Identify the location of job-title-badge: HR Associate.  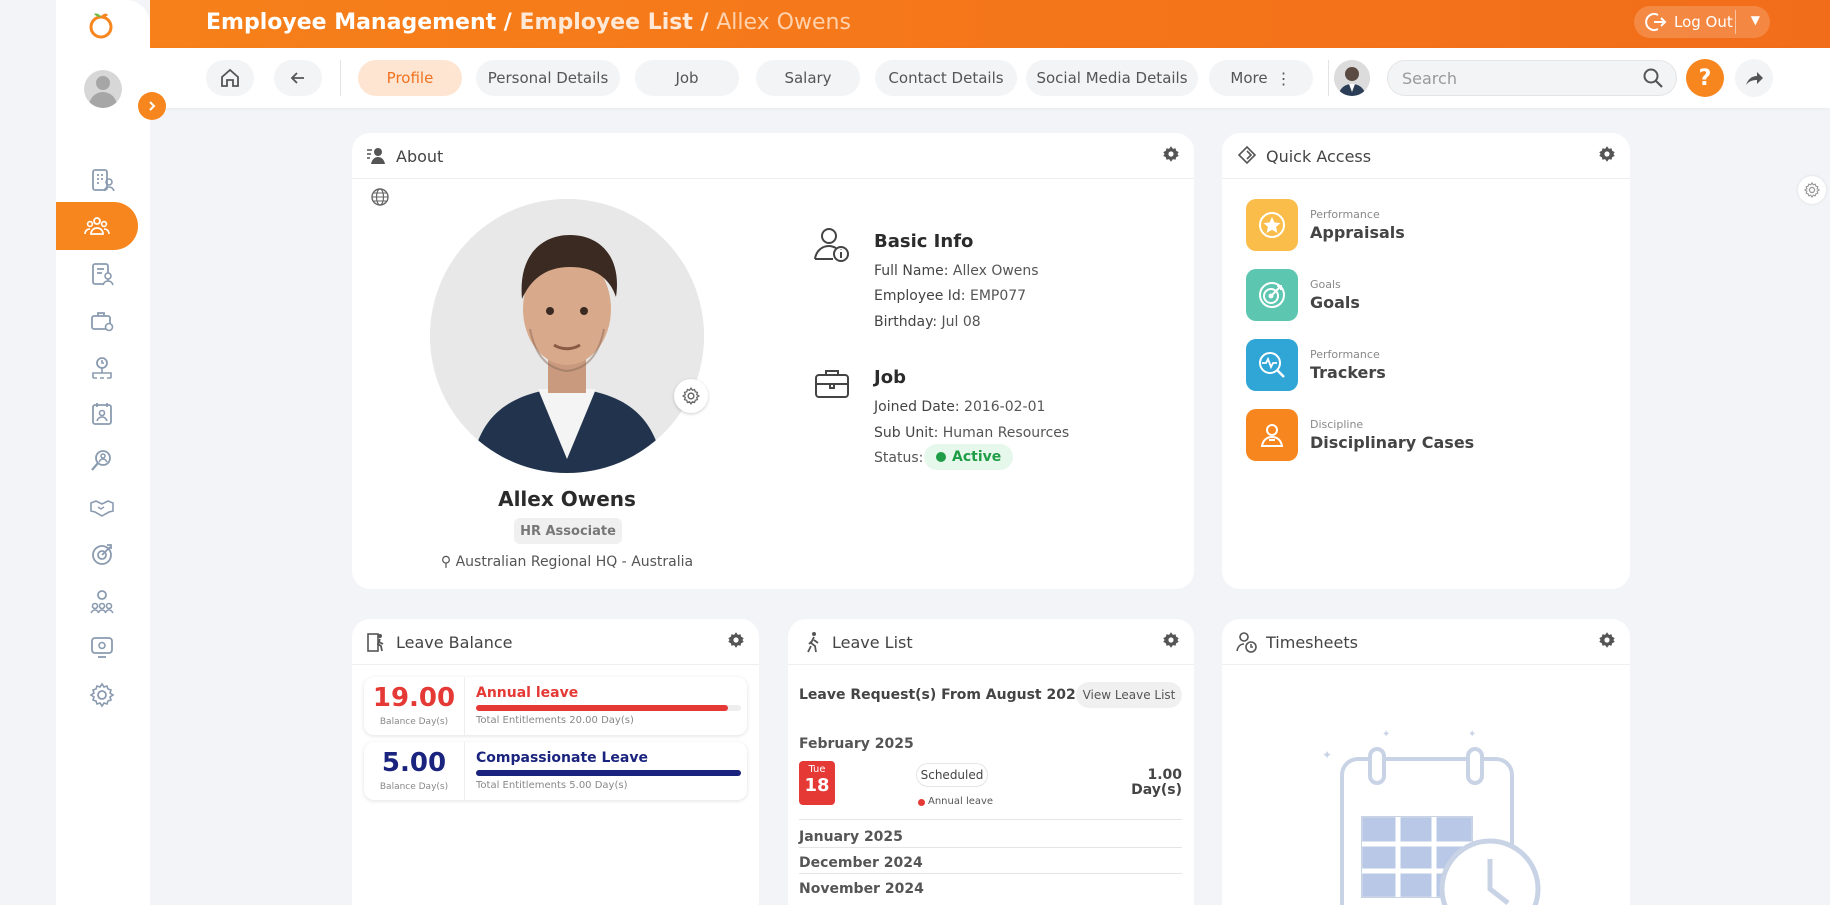
(568, 531).